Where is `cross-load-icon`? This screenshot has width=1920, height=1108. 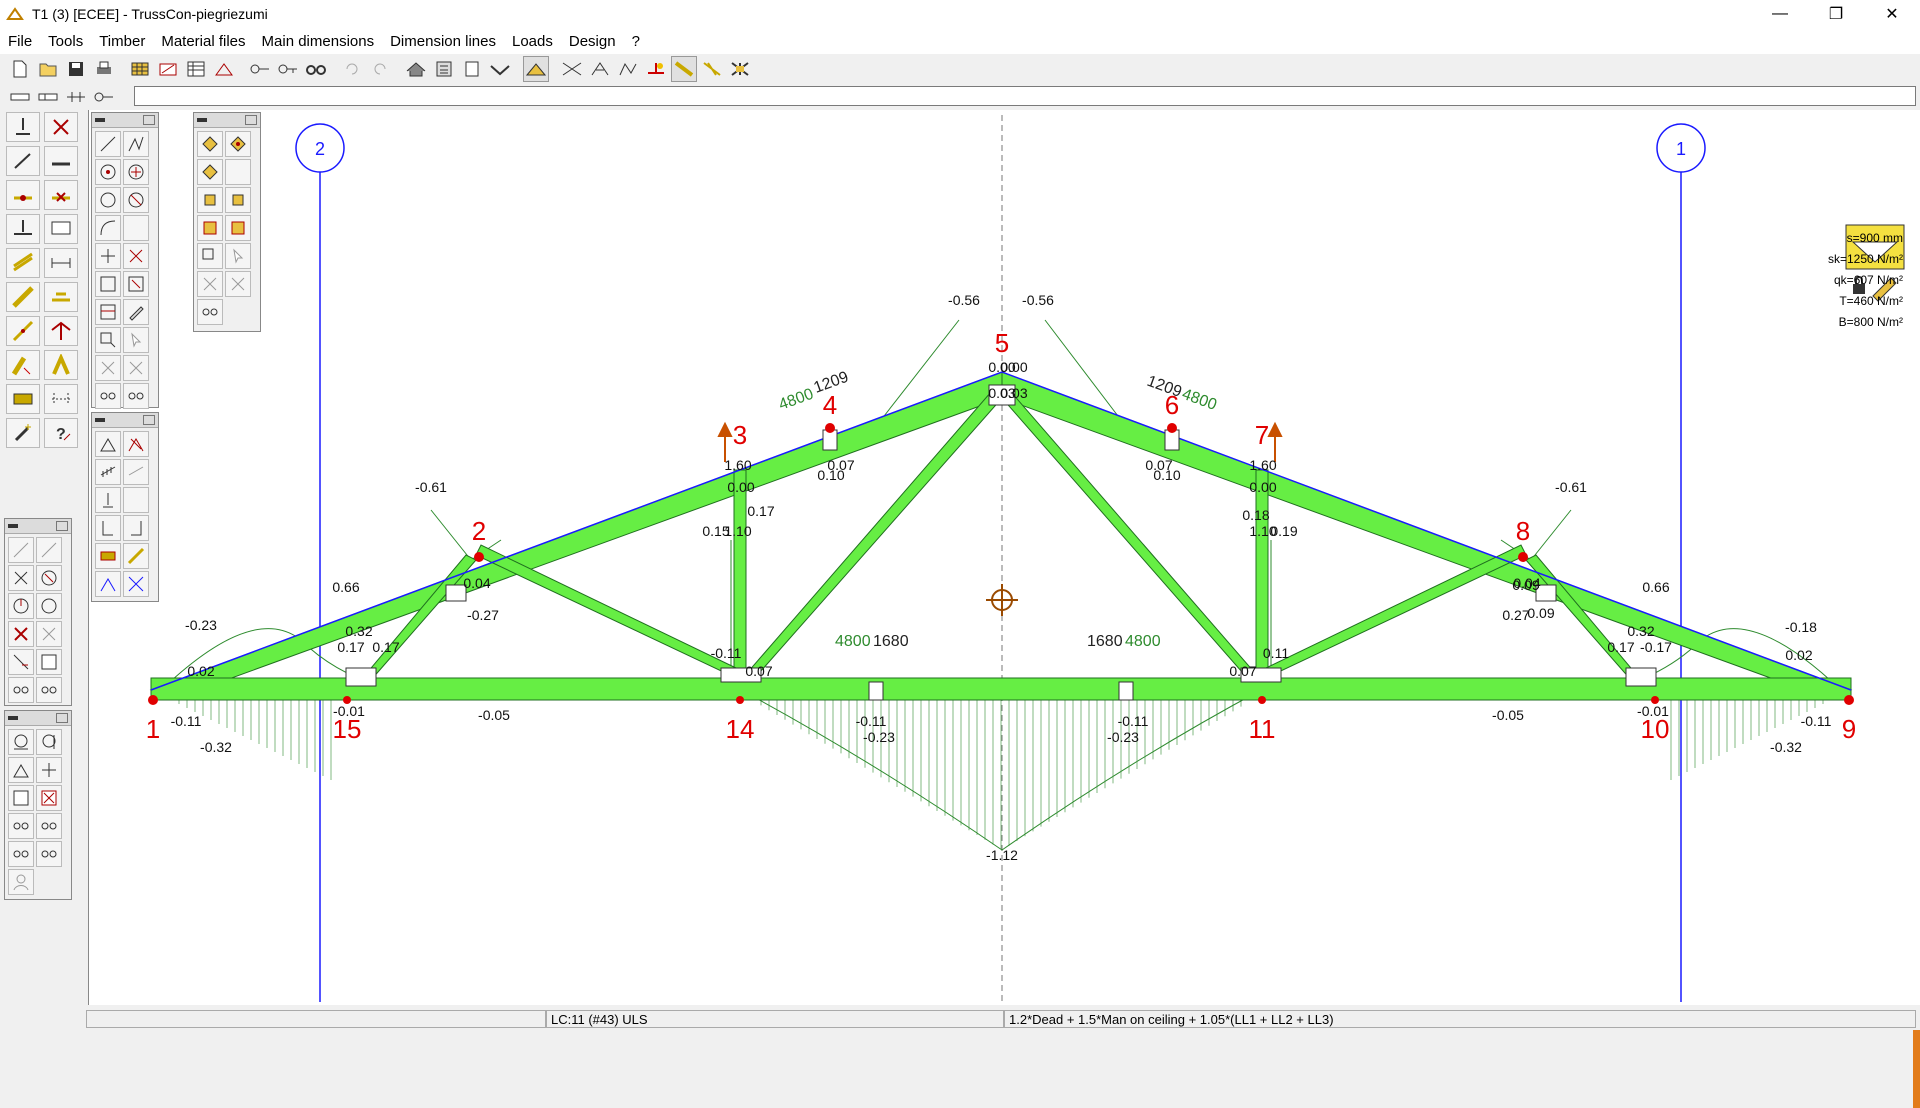 cross-load-icon is located at coordinates (136, 584).